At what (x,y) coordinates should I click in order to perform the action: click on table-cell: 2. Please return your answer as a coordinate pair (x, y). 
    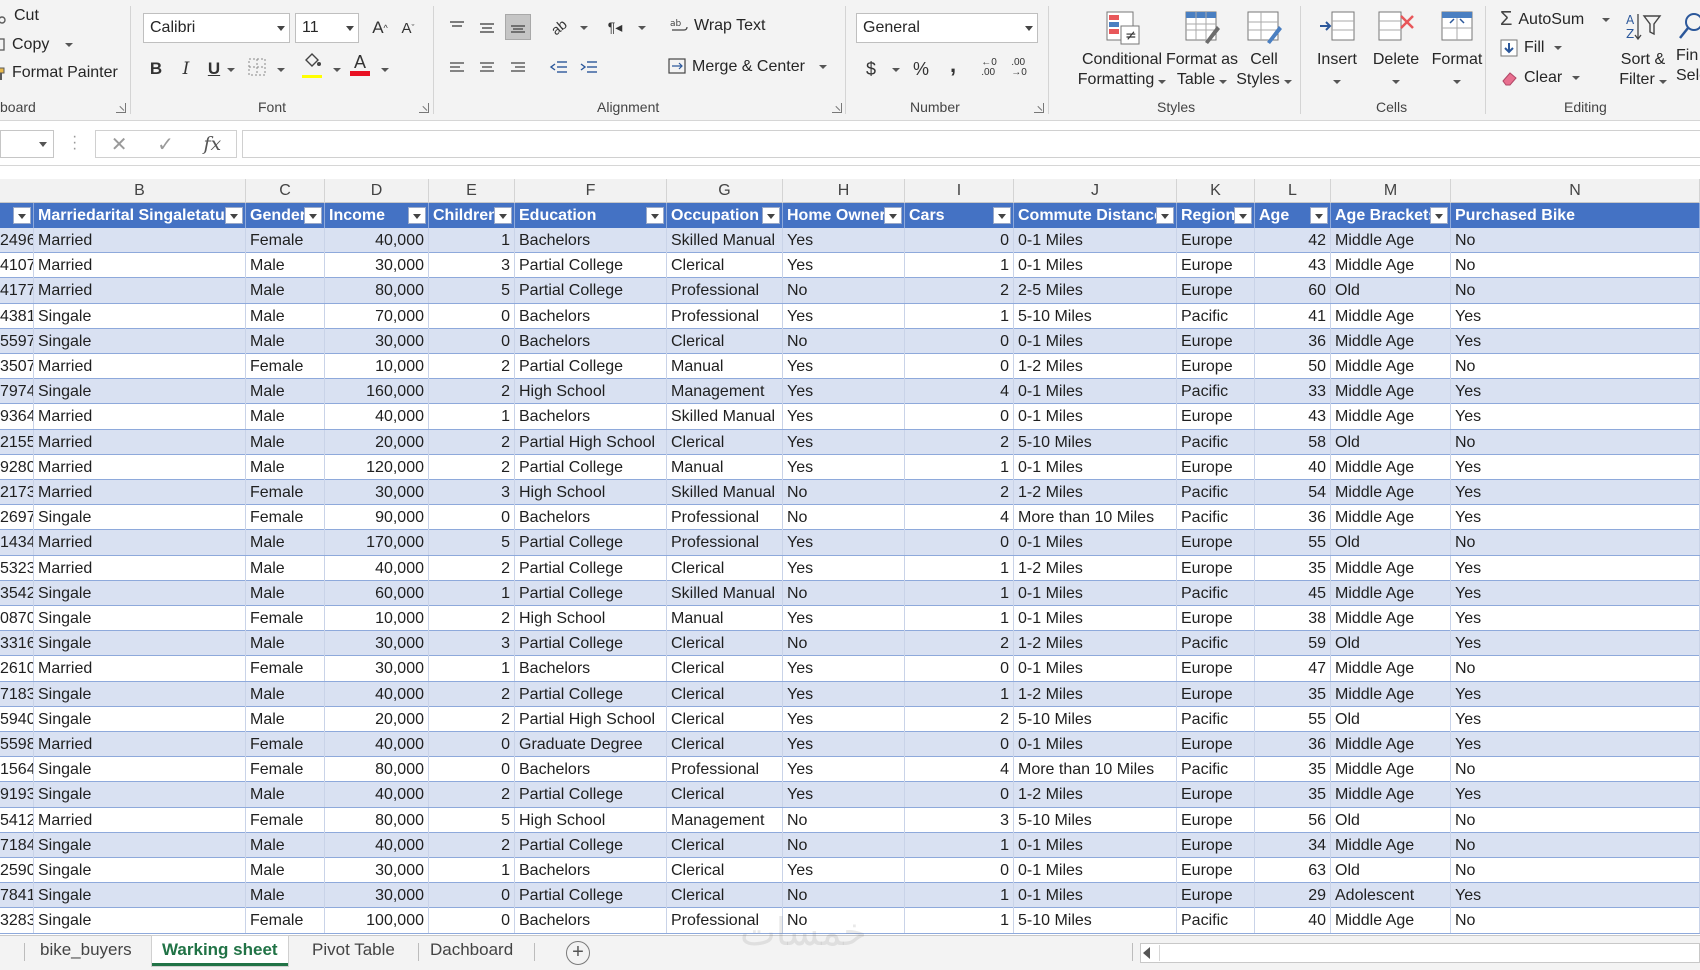
    Looking at the image, I should click on (959, 442).